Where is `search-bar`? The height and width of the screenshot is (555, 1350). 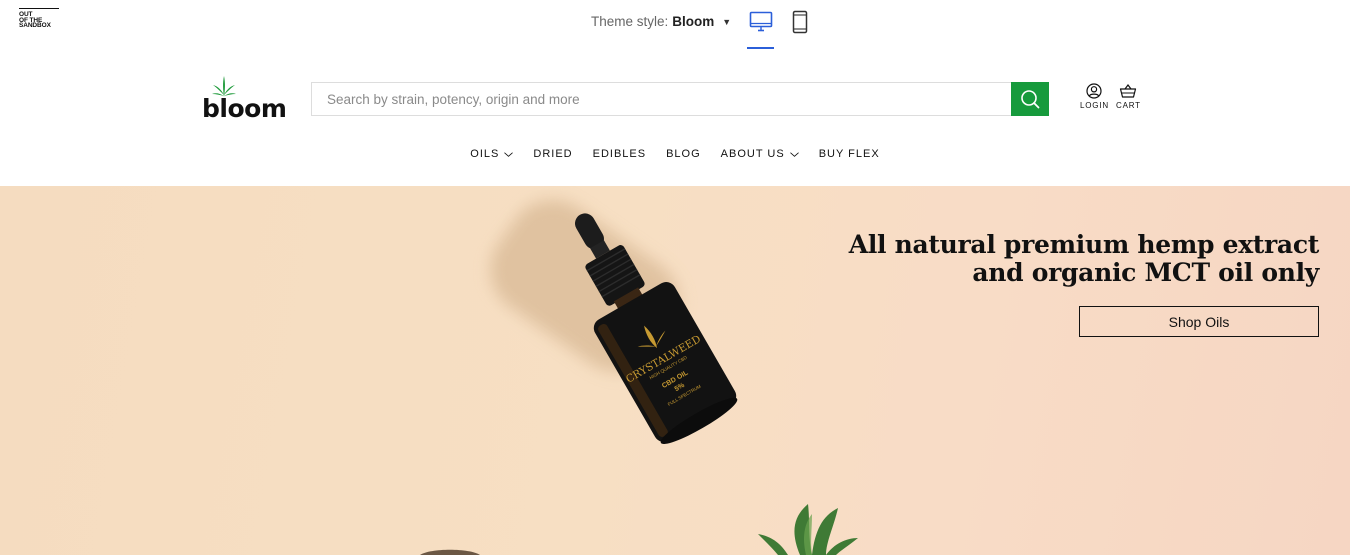
search-bar is located at coordinates (680, 99).